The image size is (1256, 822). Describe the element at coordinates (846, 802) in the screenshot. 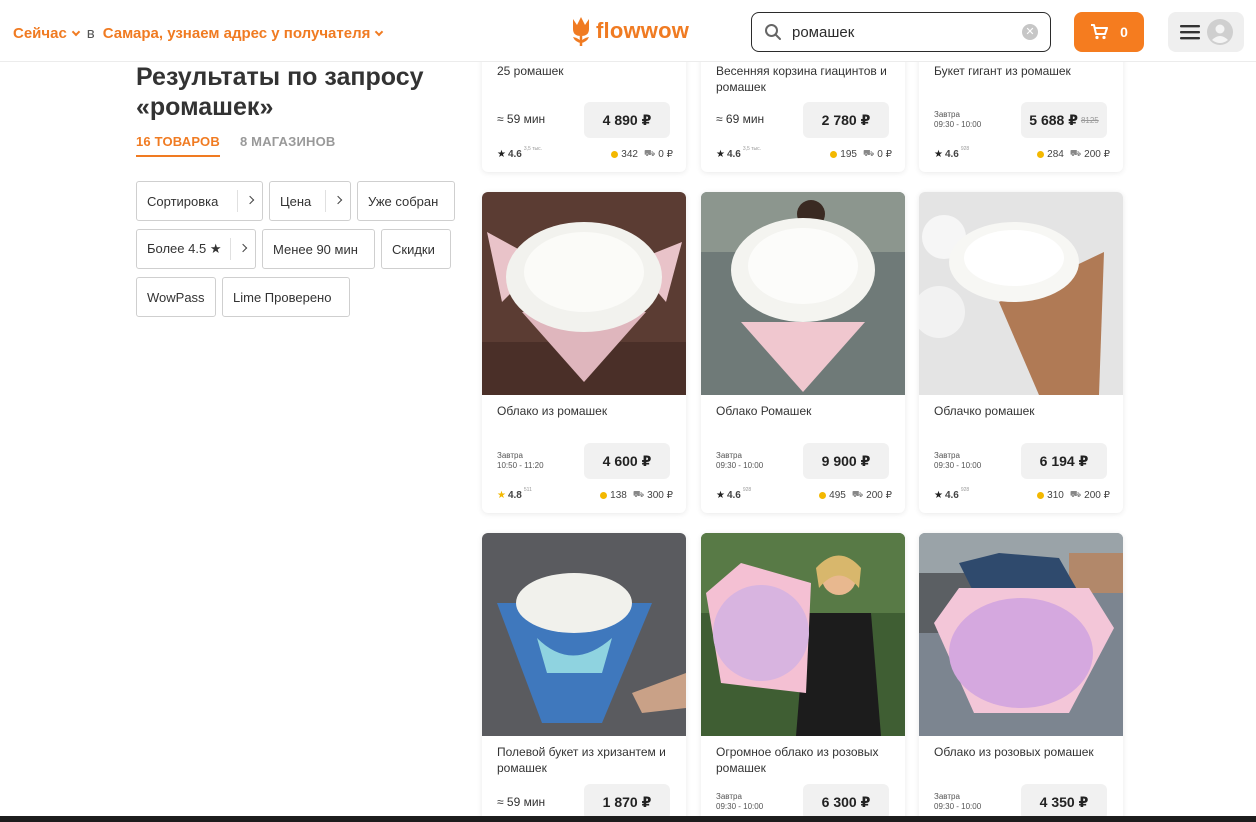

I see `price-button: 6 300 ₽` at that location.